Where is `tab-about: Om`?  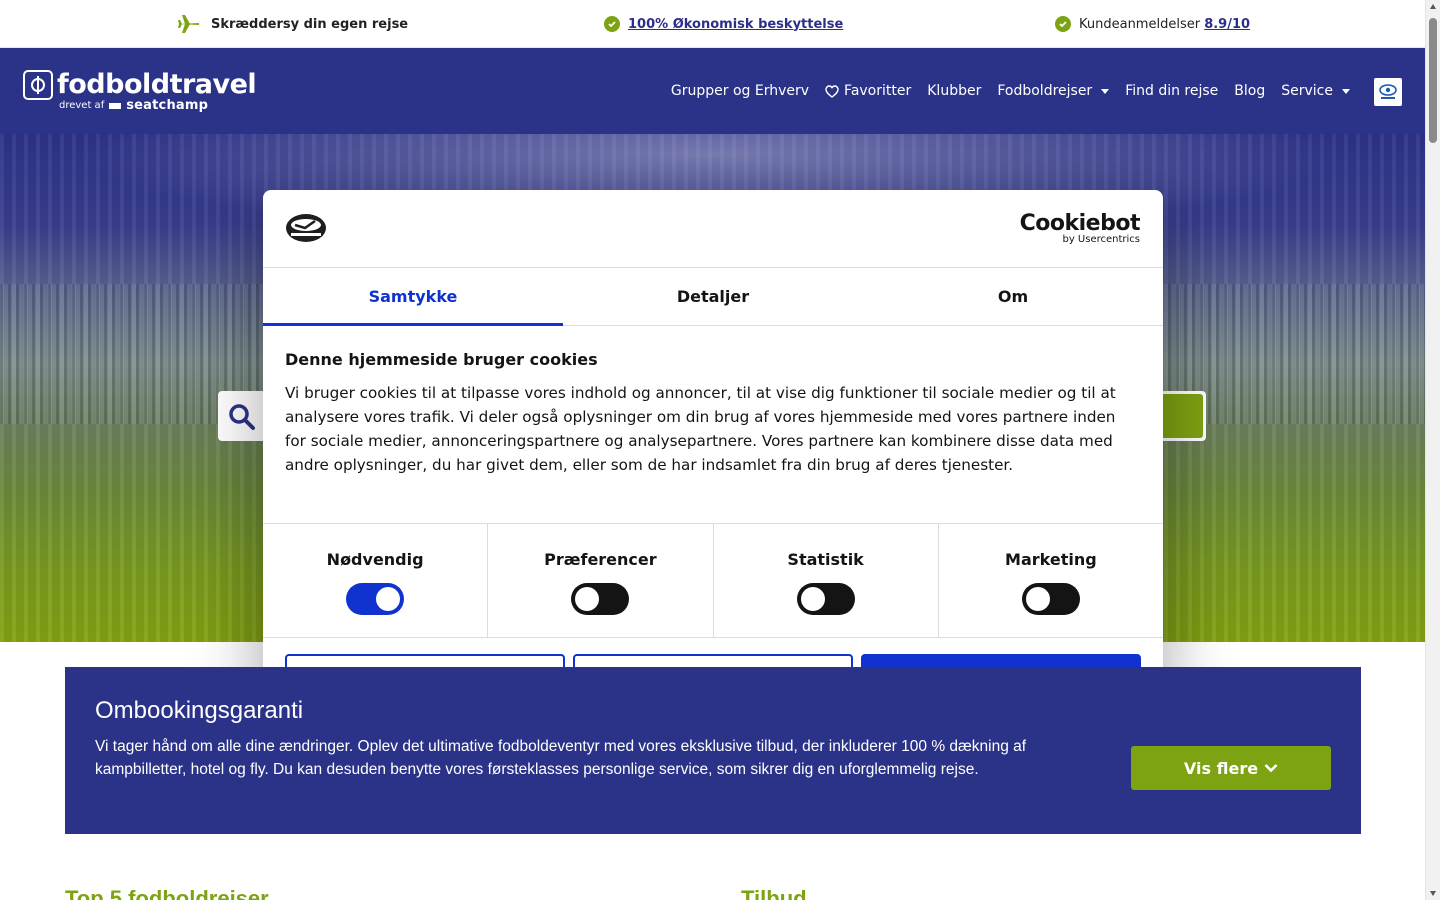 tab-about: Om is located at coordinates (1013, 296).